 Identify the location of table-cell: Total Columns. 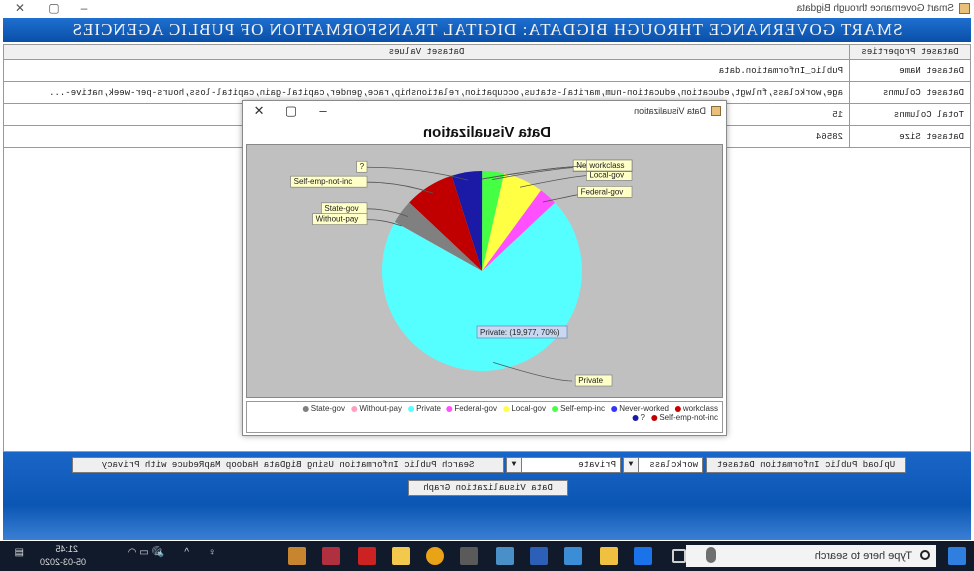
(910, 114).